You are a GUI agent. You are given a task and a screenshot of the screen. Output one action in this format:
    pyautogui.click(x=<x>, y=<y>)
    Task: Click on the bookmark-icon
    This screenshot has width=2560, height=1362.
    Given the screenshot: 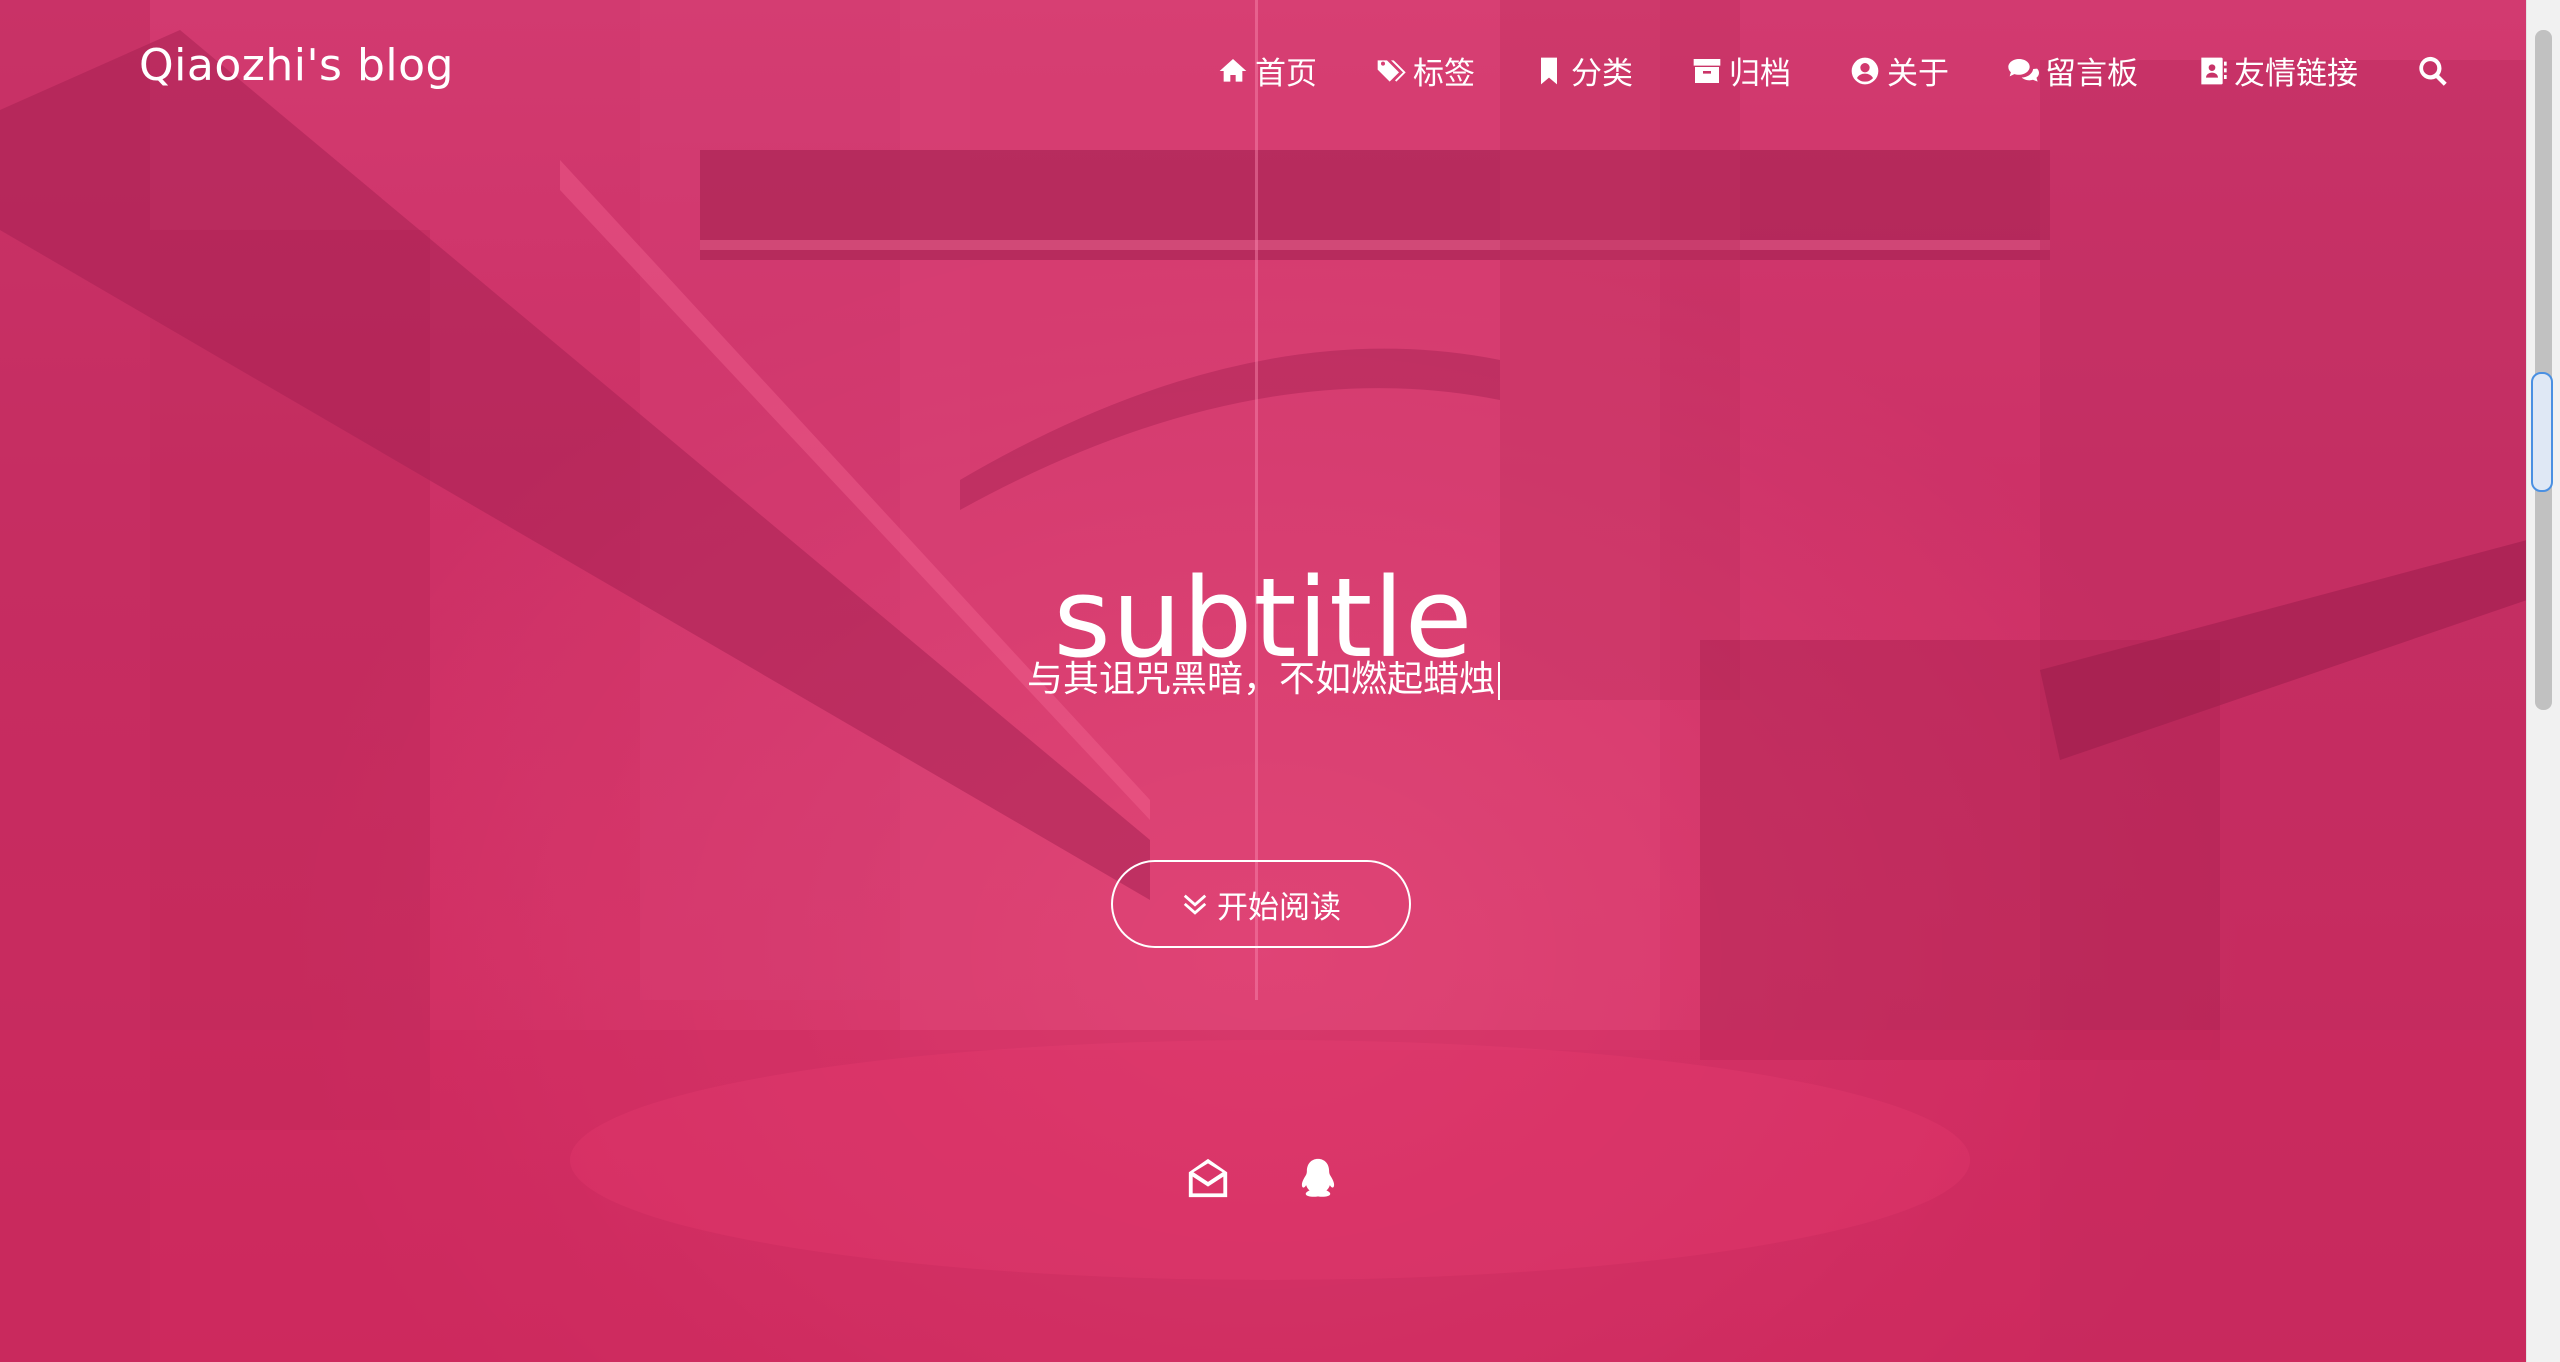 What is the action you would take?
    pyautogui.click(x=1549, y=70)
    